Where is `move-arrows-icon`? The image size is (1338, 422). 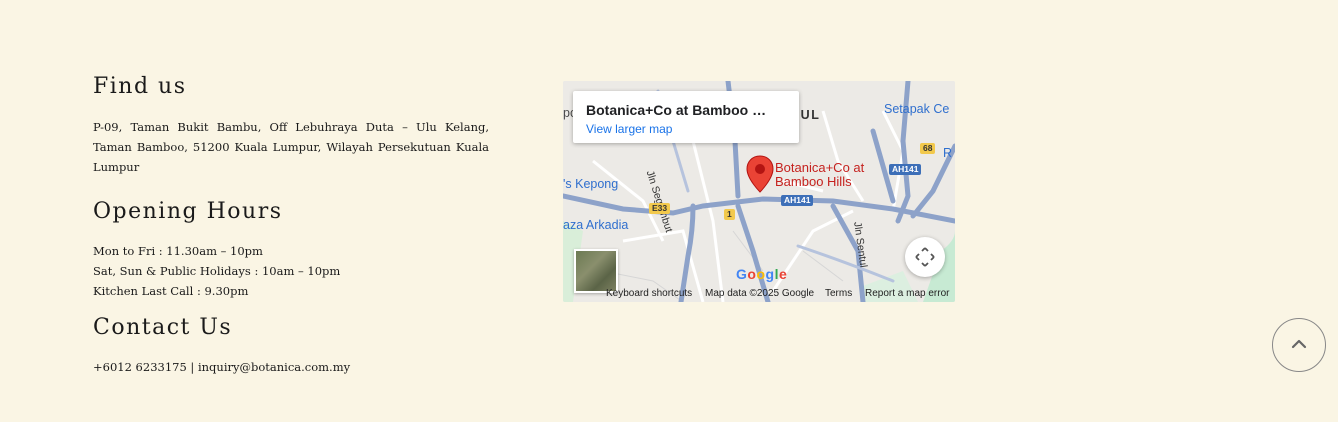
move-arrows-icon is located at coordinates (925, 257).